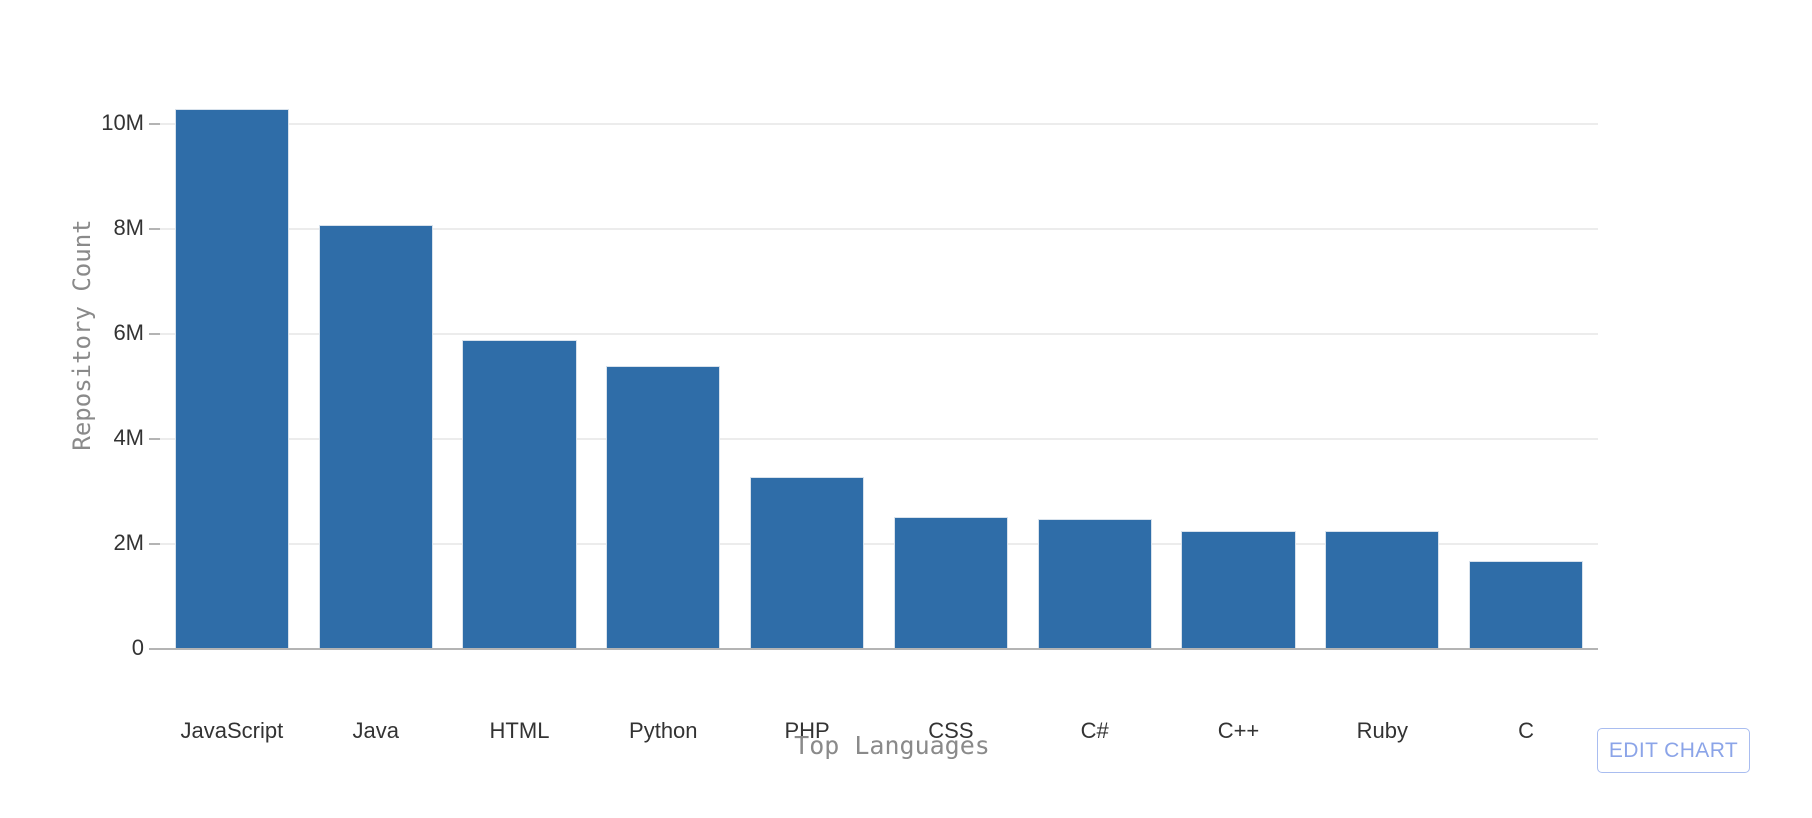  What do you see at coordinates (122, 122) in the screenshot?
I see `y-axis-tick-label: 10M` at bounding box center [122, 122].